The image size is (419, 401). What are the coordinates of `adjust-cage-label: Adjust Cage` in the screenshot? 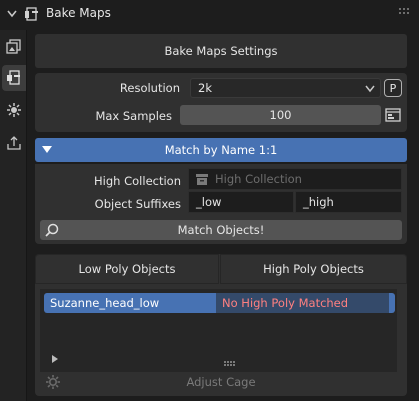 It's located at (221, 382).